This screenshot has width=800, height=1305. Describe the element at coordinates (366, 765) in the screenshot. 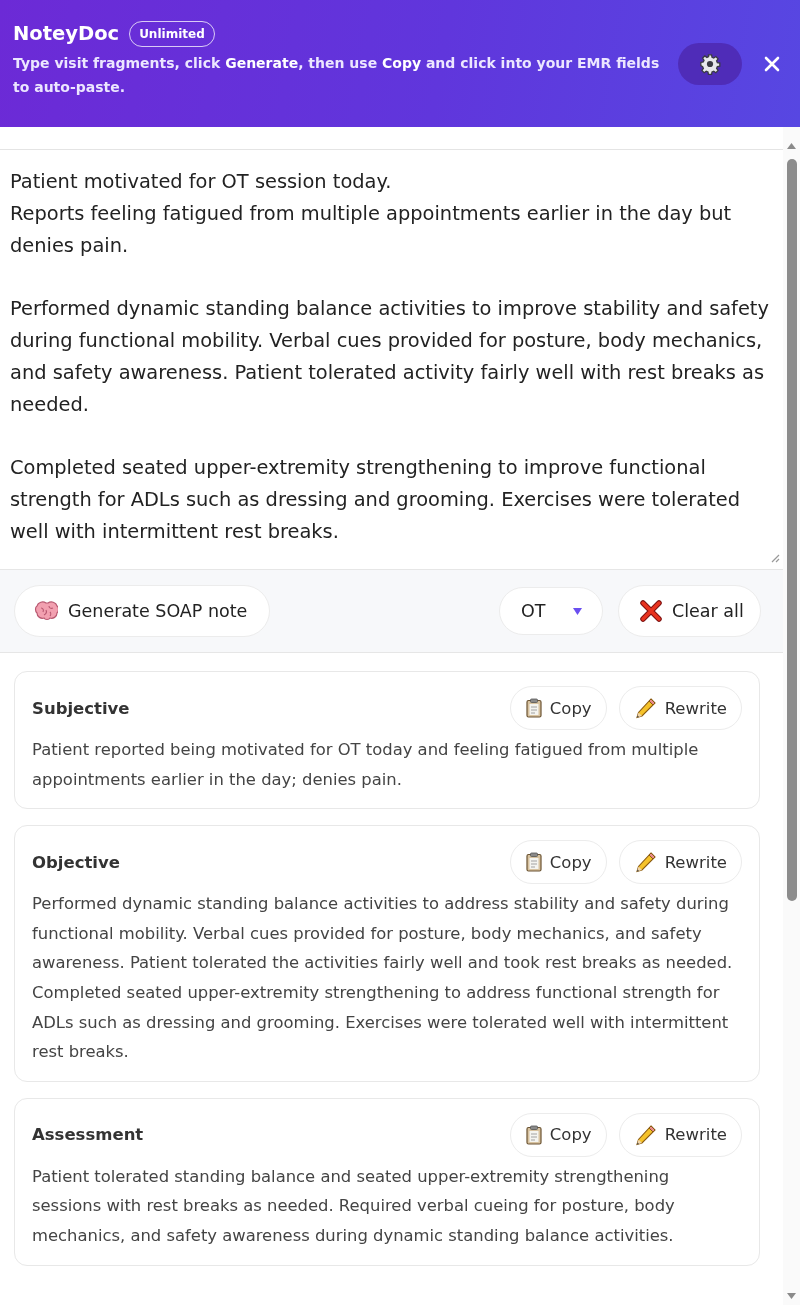

I see `section-text: Patient reported being motivated for OT today and feeling fatigued from multiple appointments earlier in the day; denies pain.` at that location.